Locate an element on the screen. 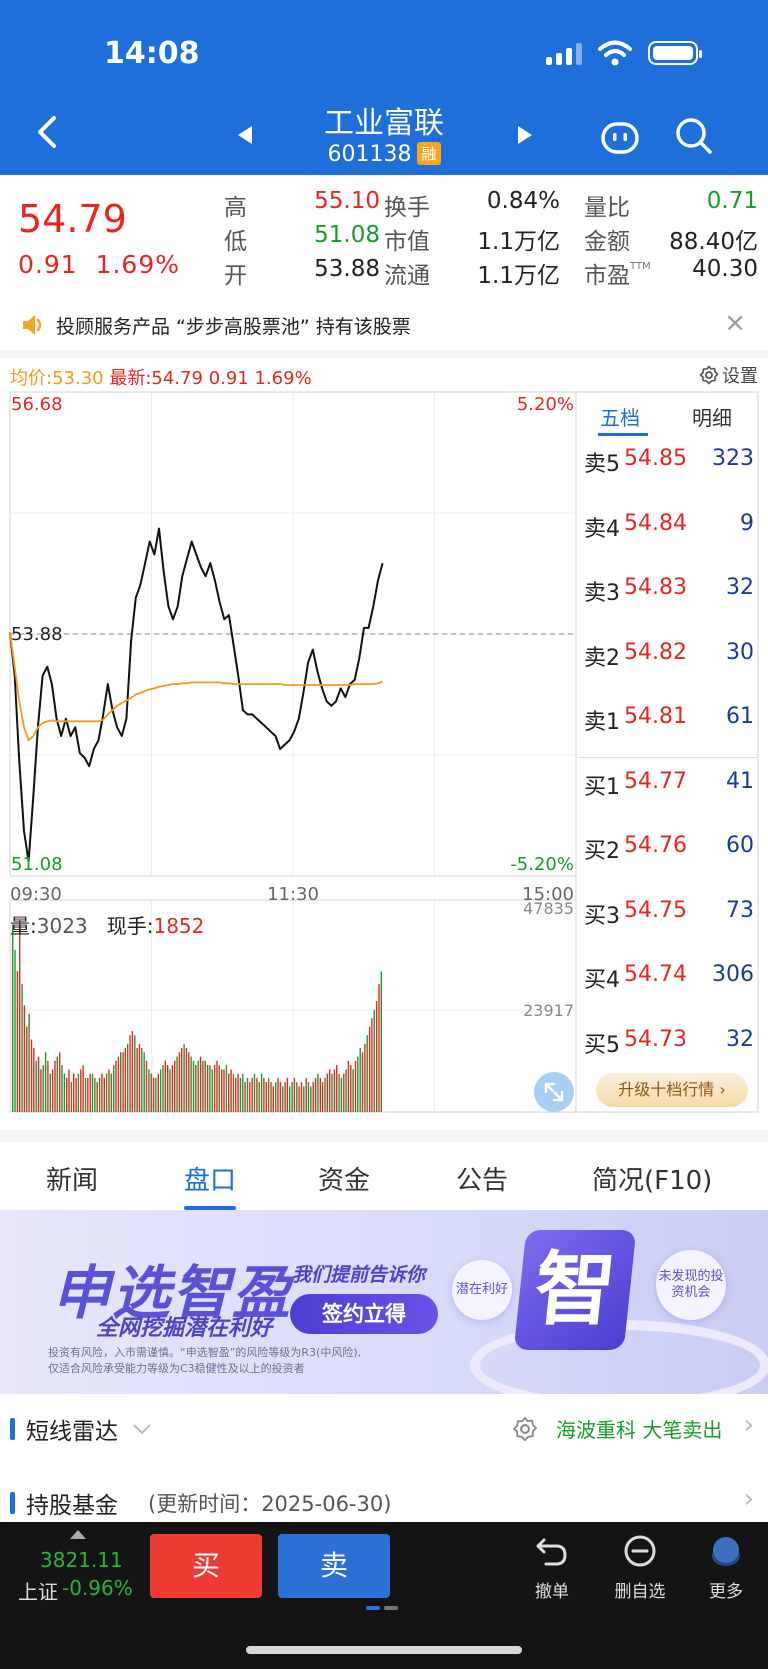 The image size is (768, 1669). buy-button: 买 is located at coordinates (206, 1566).